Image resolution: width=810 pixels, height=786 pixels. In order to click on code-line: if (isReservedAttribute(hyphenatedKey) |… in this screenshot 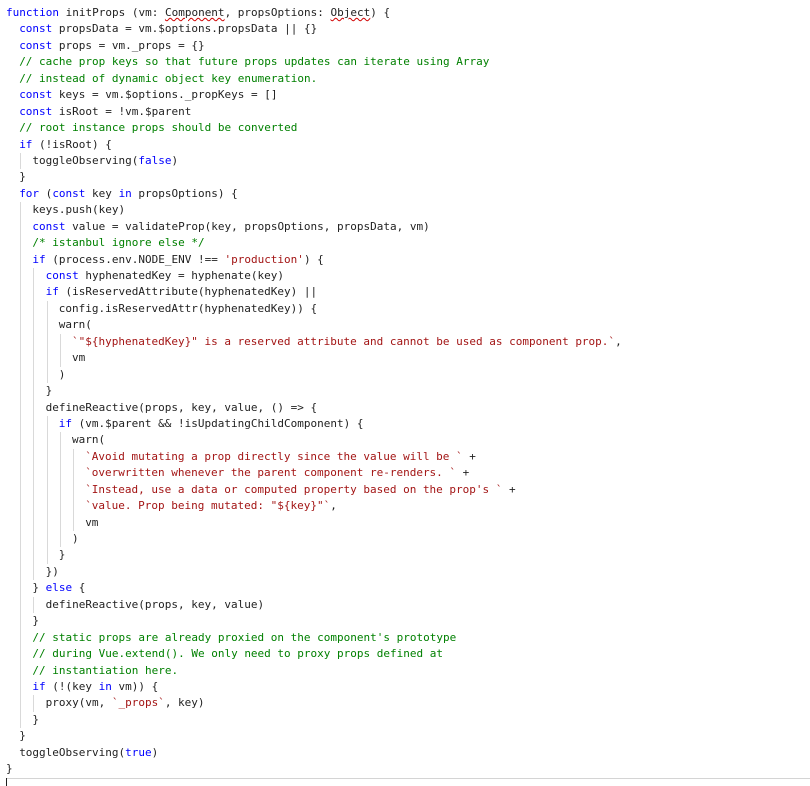, I will do `click(406, 292)`.